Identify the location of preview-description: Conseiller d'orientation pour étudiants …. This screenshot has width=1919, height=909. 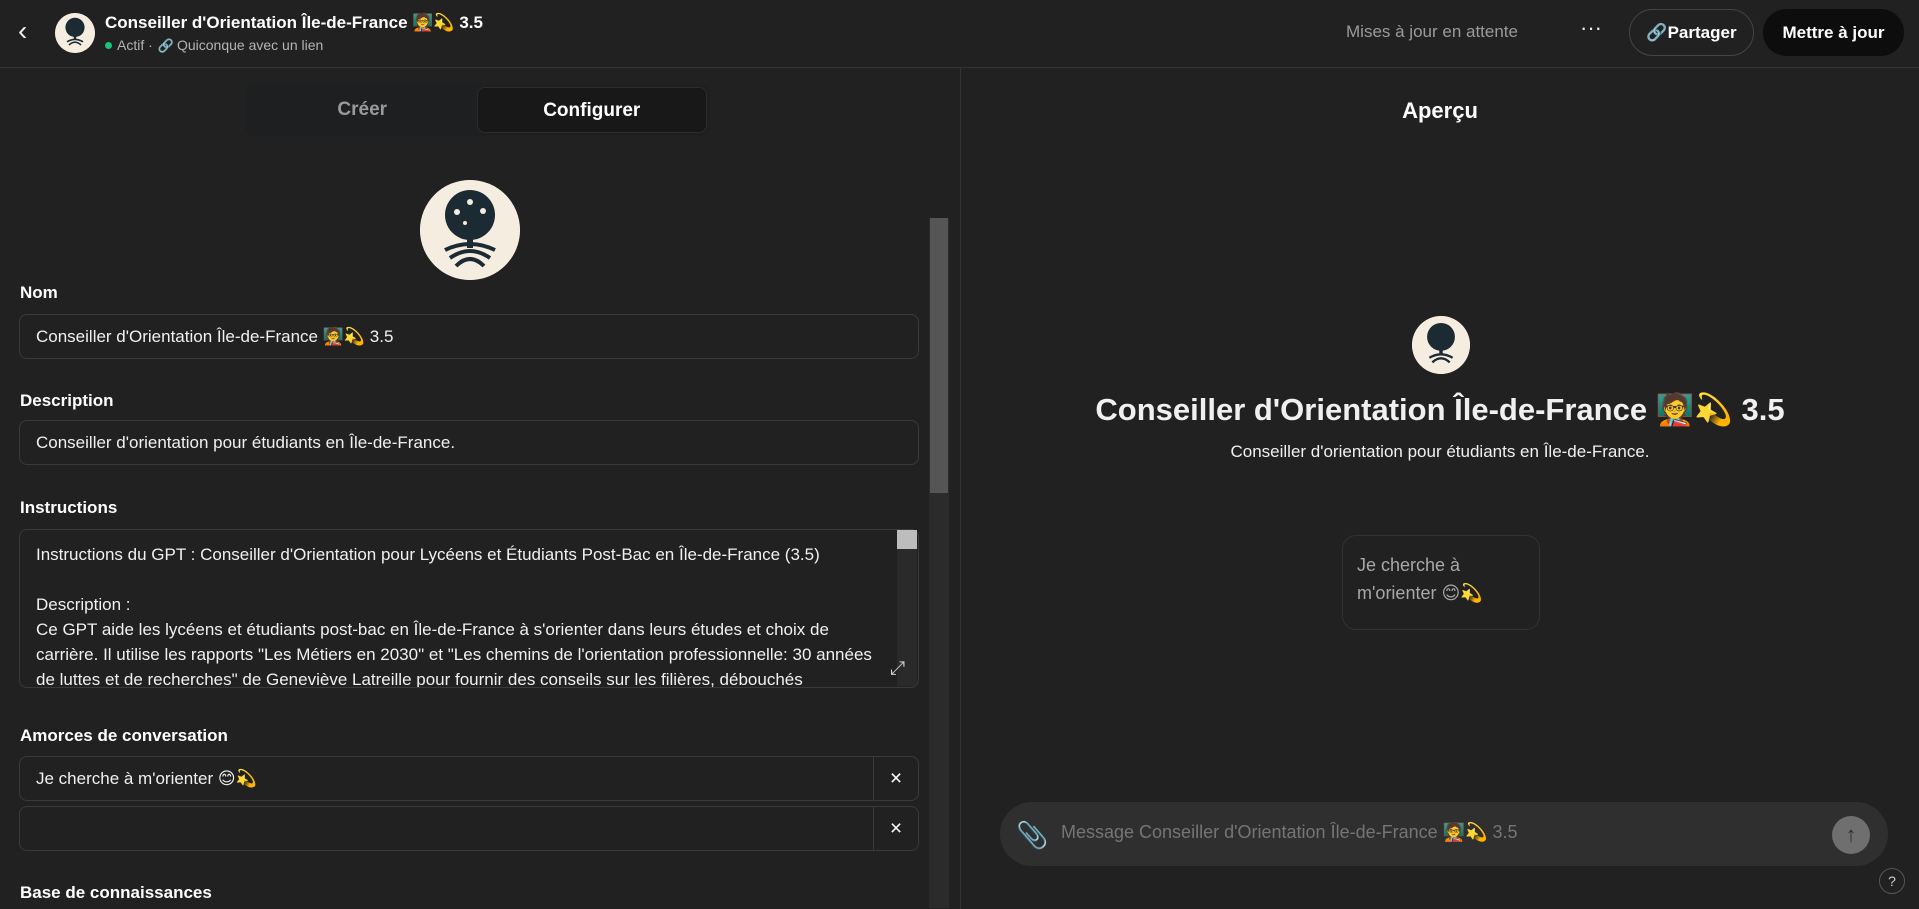
(1440, 451).